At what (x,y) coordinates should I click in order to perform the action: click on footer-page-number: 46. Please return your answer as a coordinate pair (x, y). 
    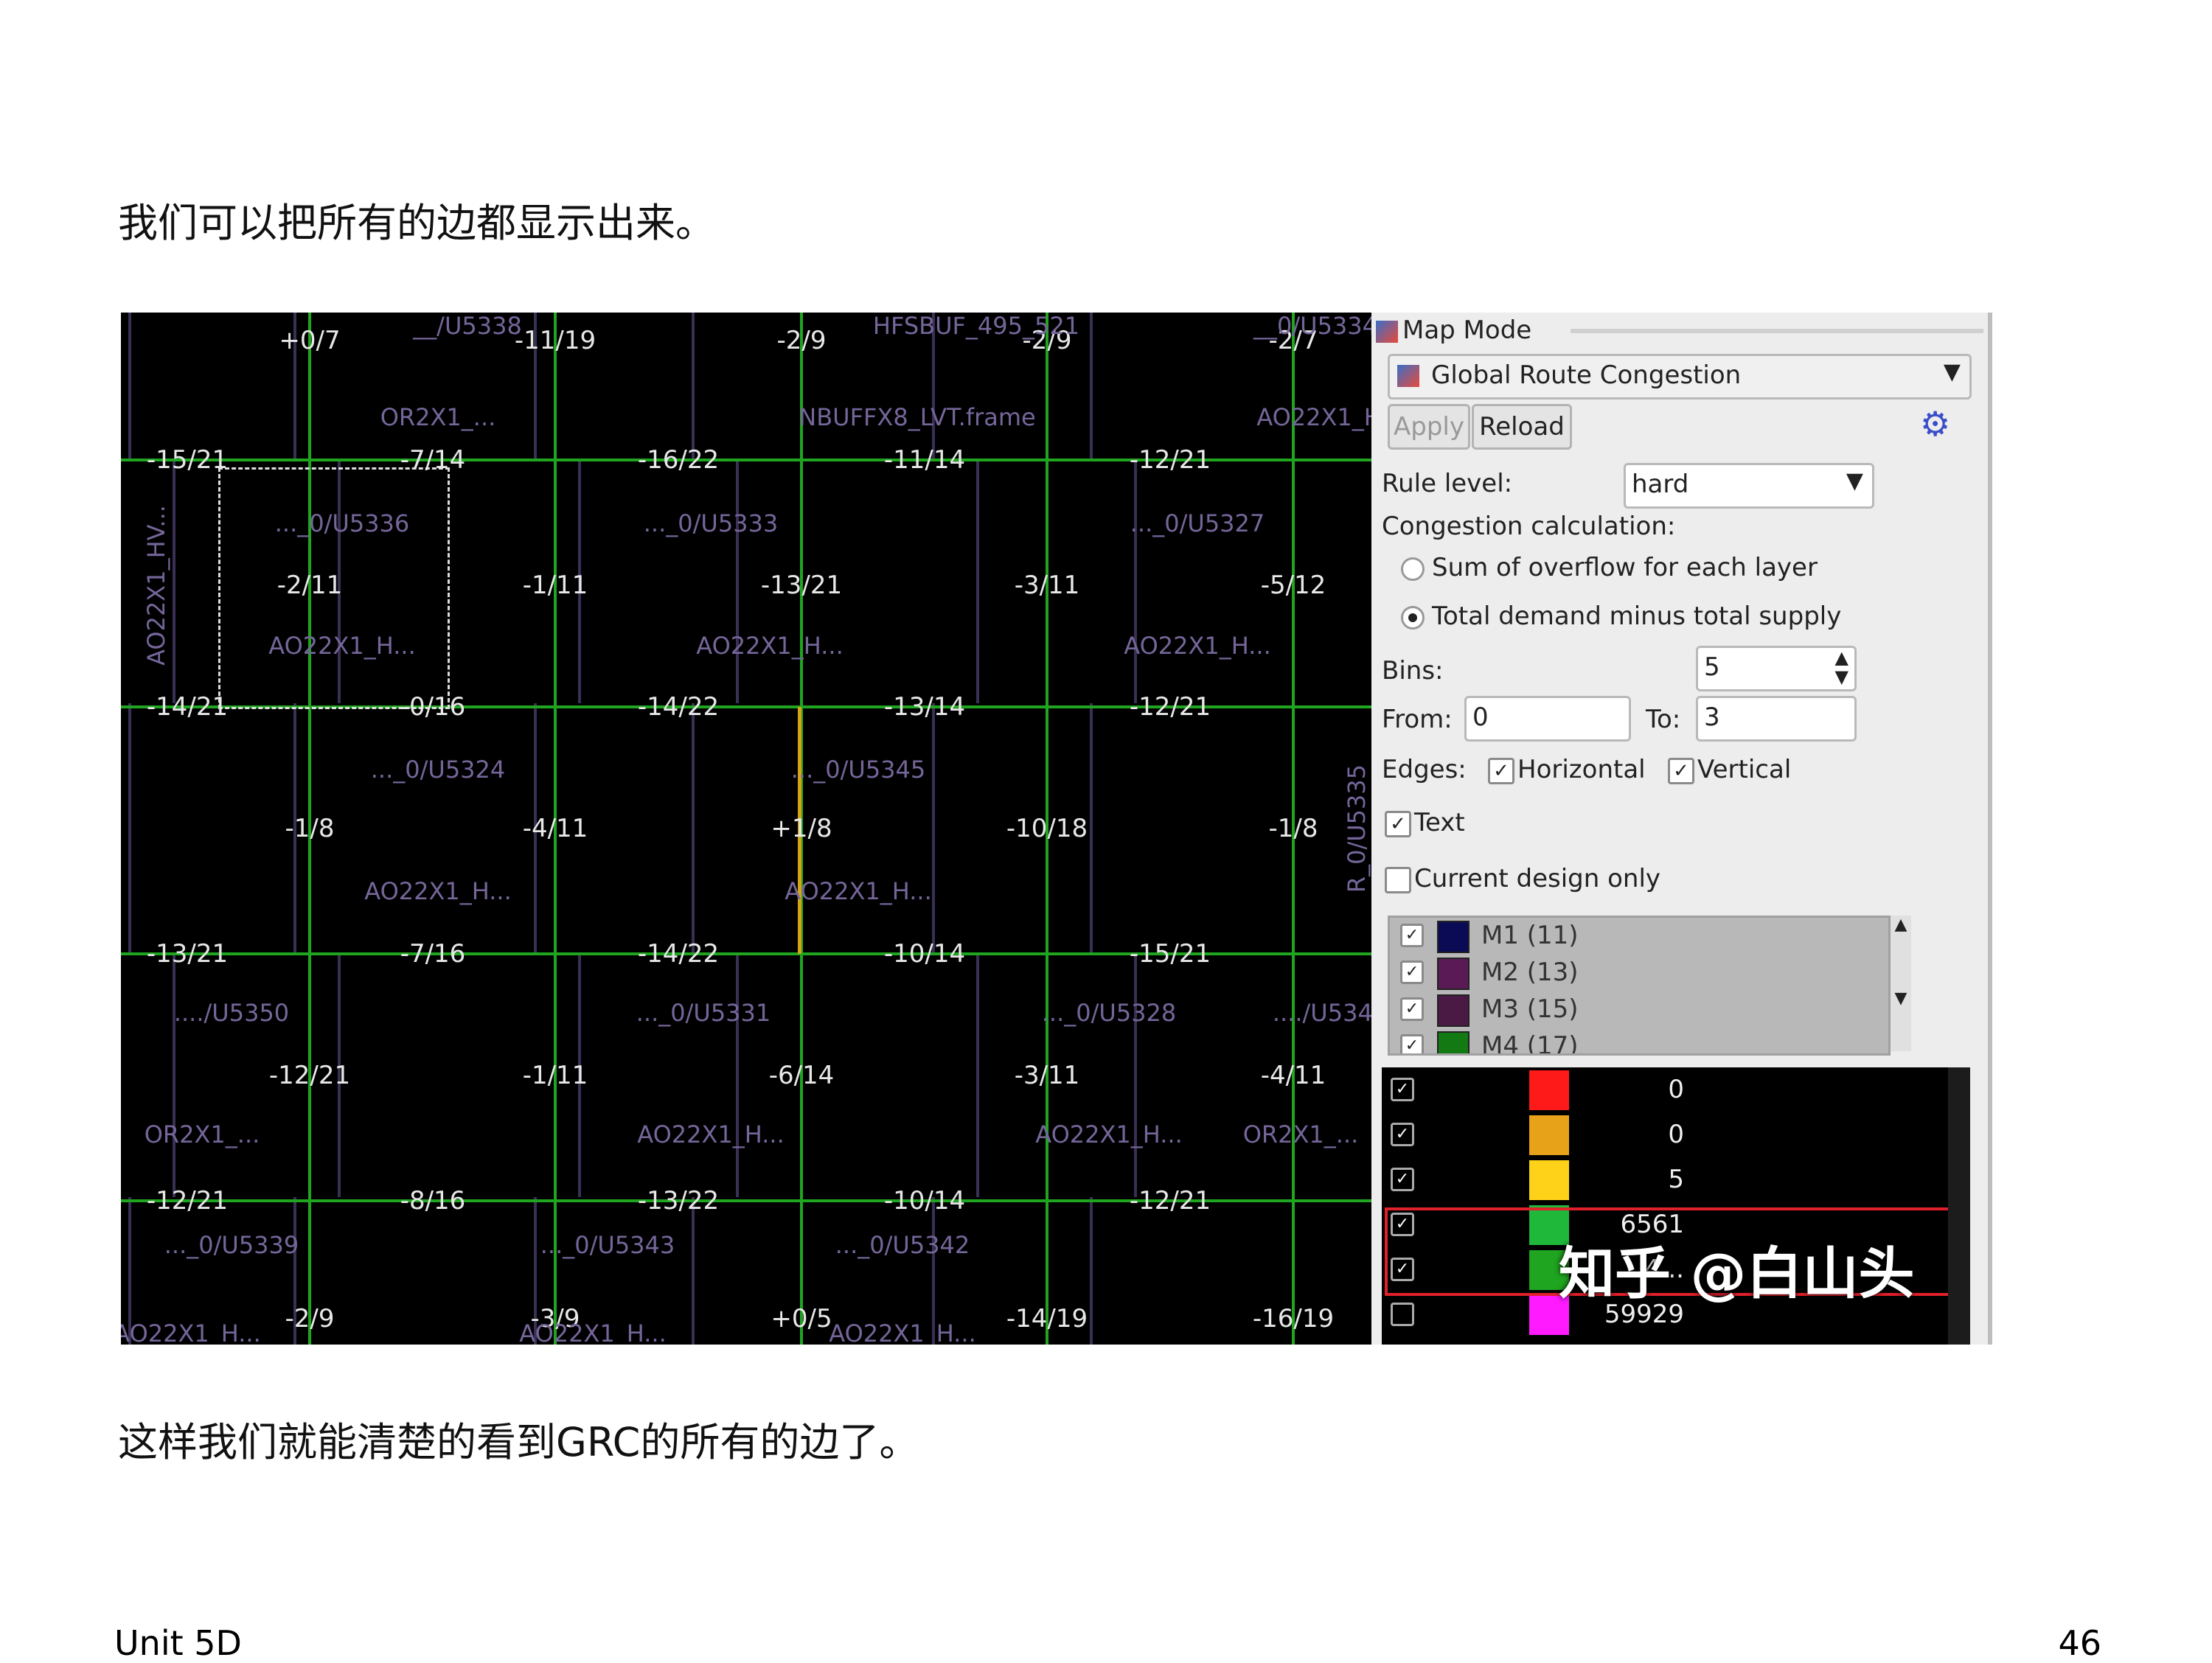
    Looking at the image, I should click on (2079, 1643).